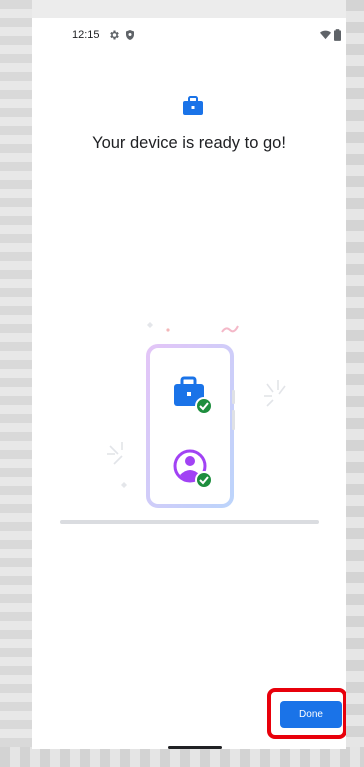 Image resolution: width=364 pixels, height=767 pixels. What do you see at coordinates (86, 35) in the screenshot?
I see `status-time: 12:15` at bounding box center [86, 35].